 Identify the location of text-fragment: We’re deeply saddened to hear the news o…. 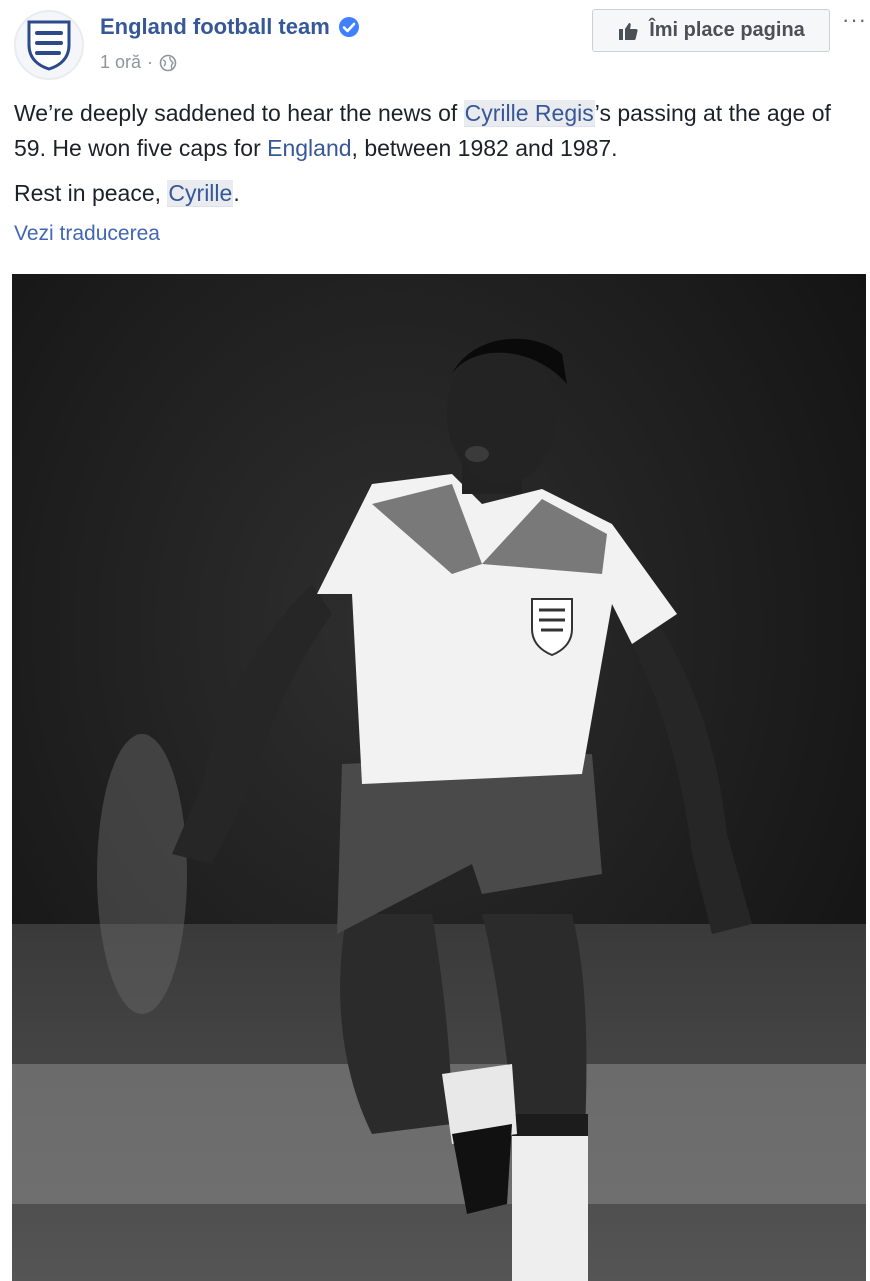
(239, 113).